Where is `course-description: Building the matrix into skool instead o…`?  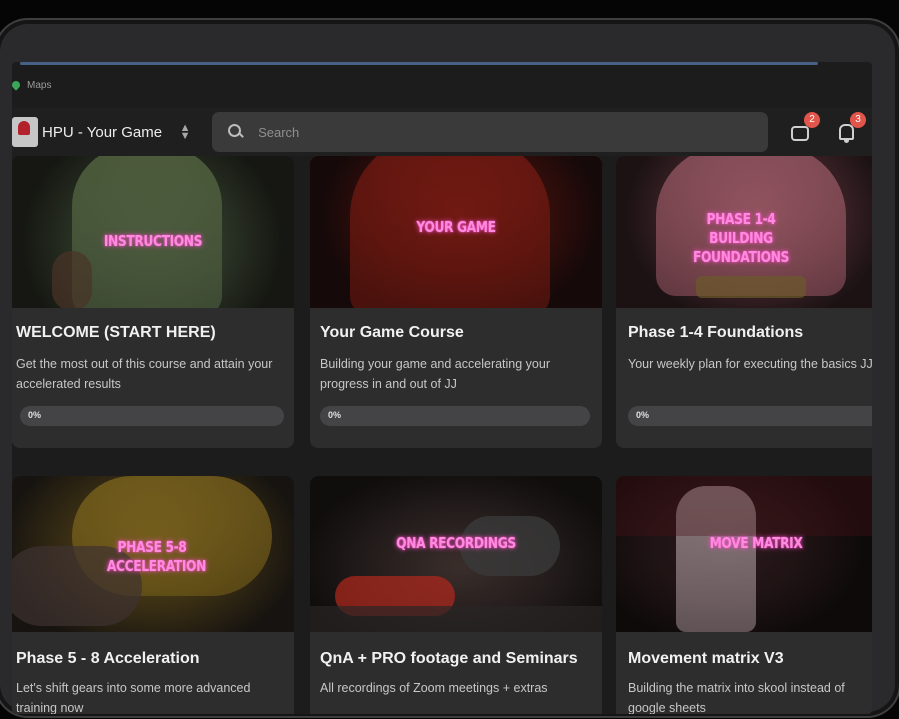
course-description: Building the matrix into skool instead o… is located at coordinates (736, 697).